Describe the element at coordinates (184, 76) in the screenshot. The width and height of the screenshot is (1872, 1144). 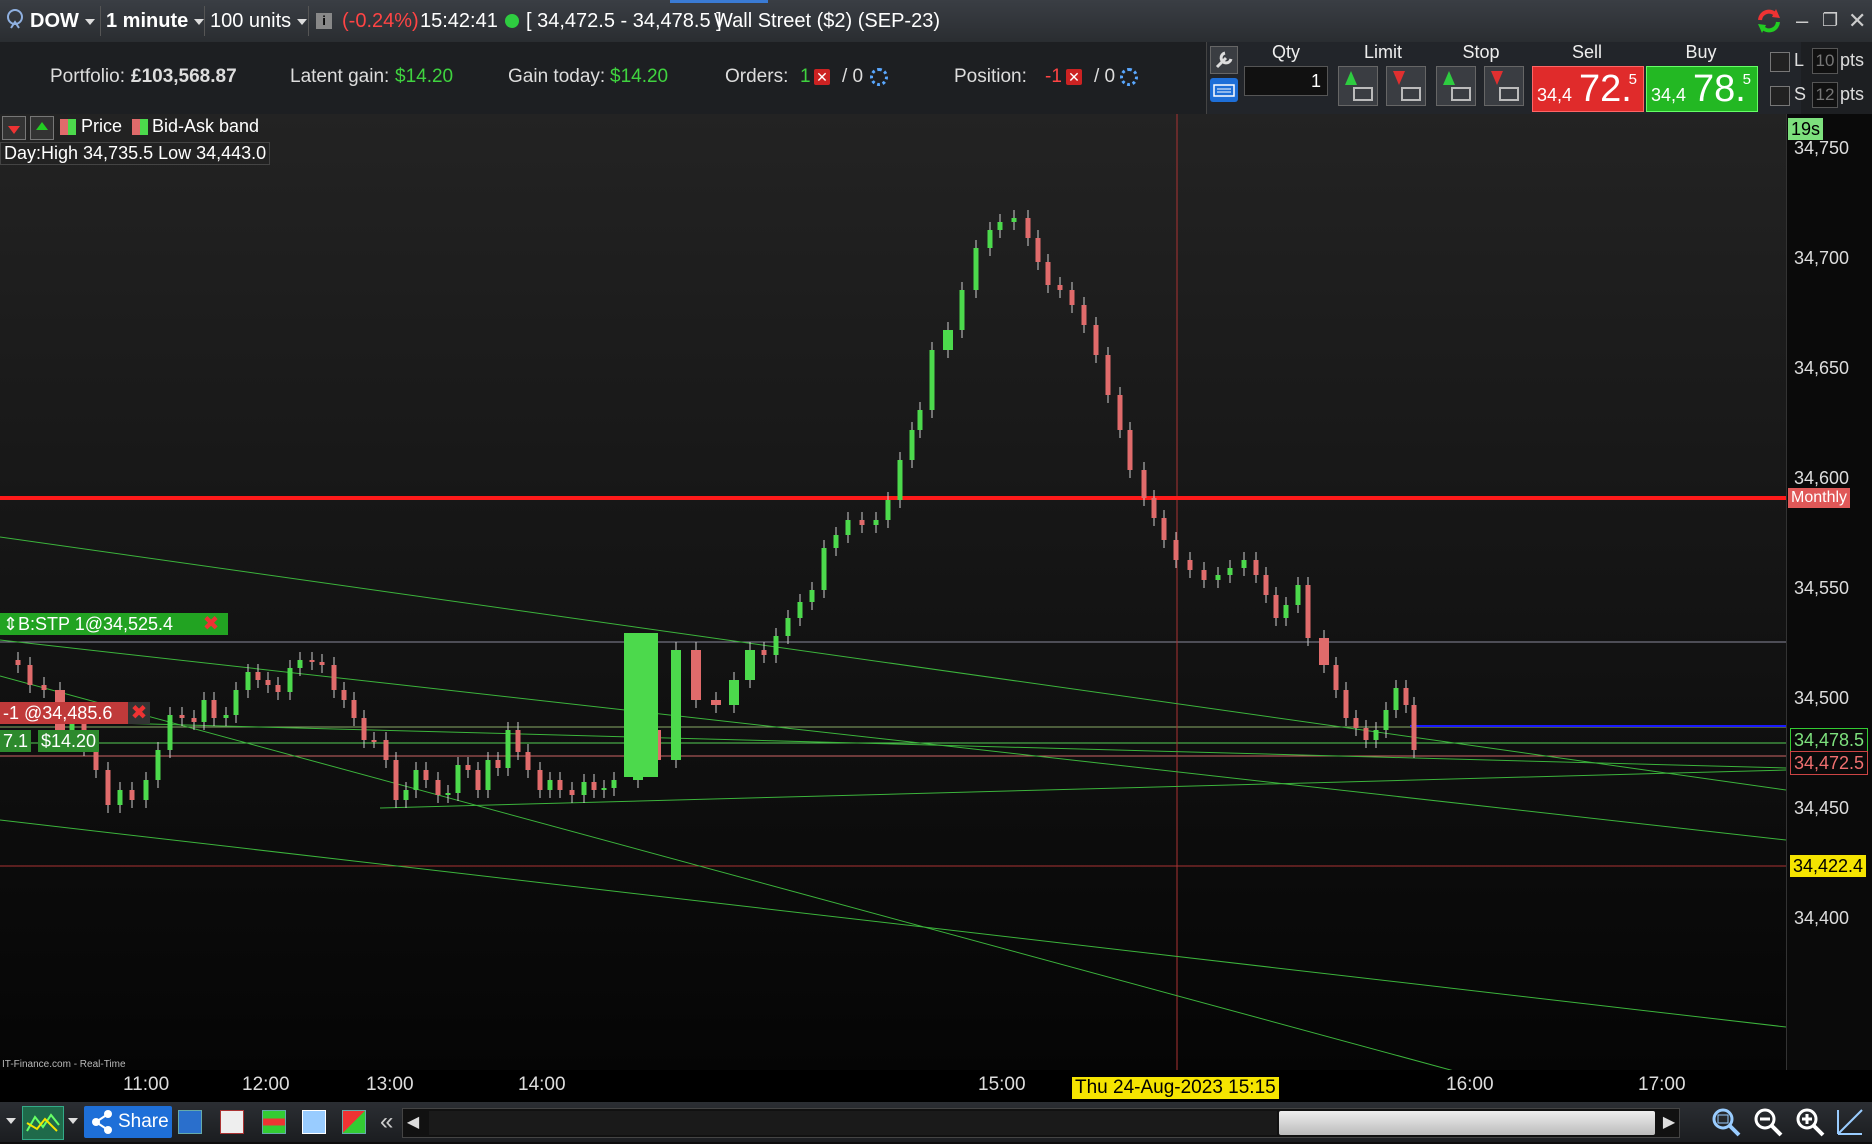
I see `portfolio-value: £103,568.87` at that location.